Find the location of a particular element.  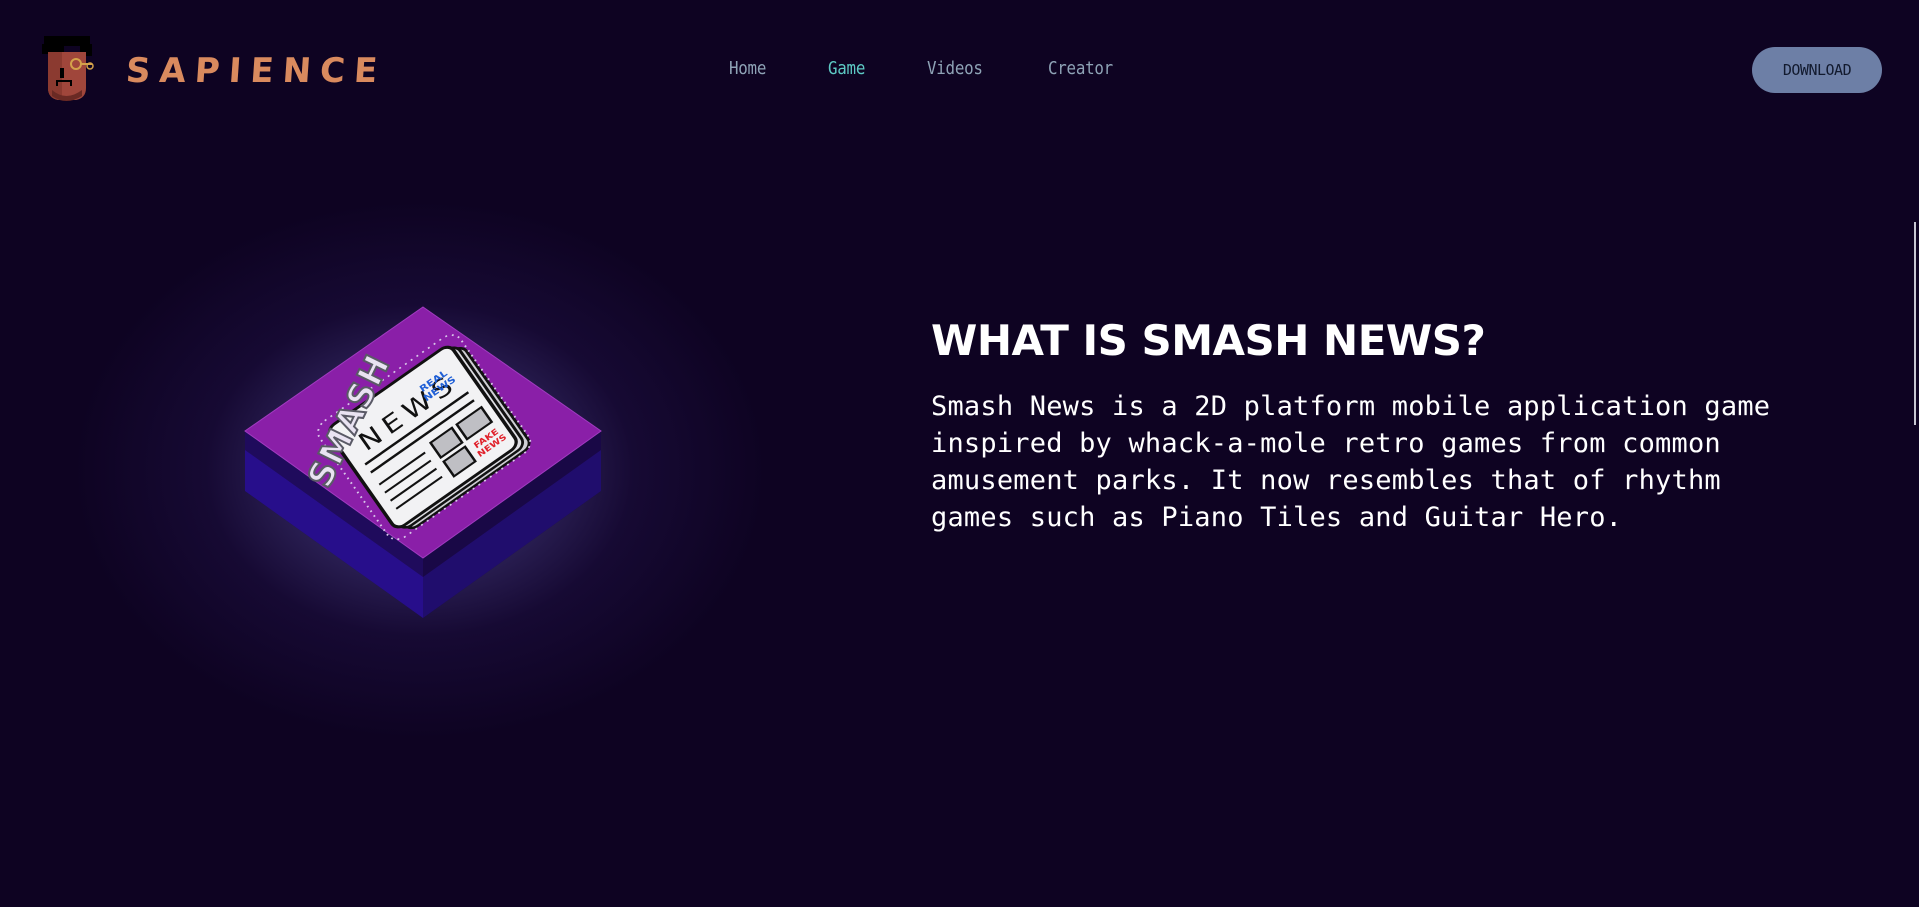

nav-item-videos: Videos is located at coordinates (955, 68).